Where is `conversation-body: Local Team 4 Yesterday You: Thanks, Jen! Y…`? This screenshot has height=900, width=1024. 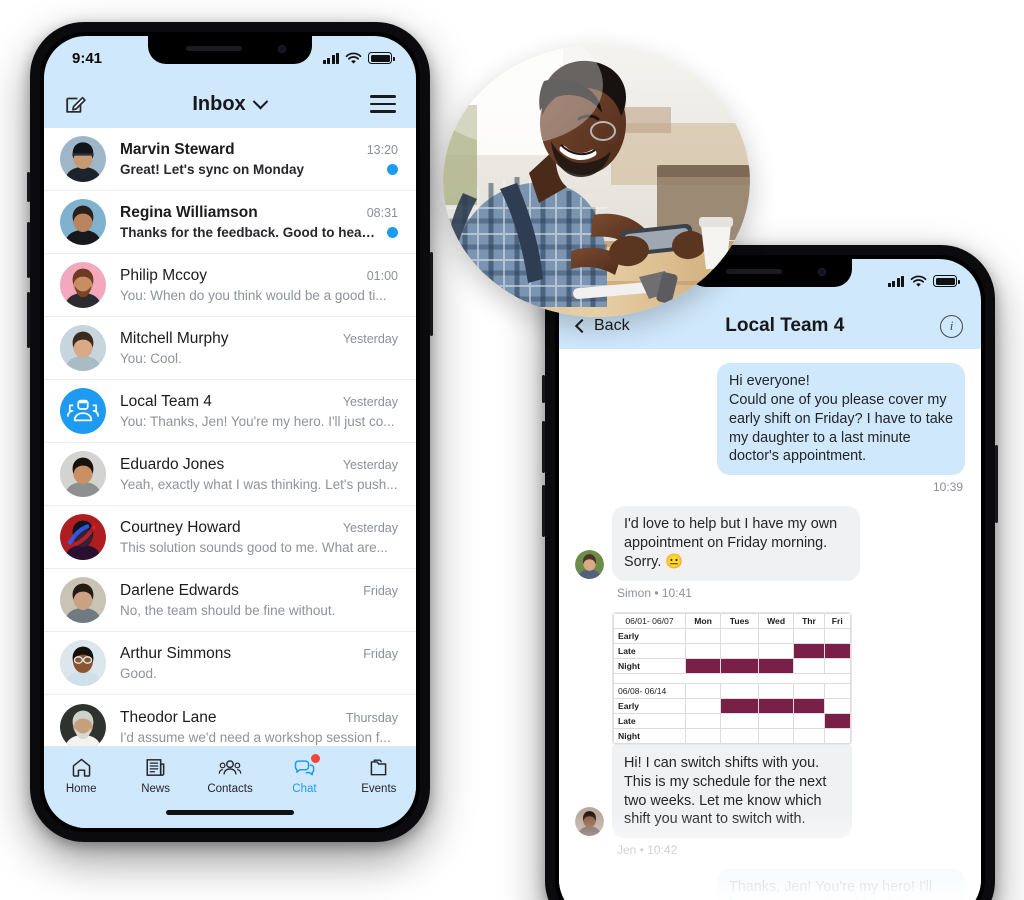 conversation-body: Local Team 4 Yesterday You: Thanks, Jen! Y… is located at coordinates (259, 411).